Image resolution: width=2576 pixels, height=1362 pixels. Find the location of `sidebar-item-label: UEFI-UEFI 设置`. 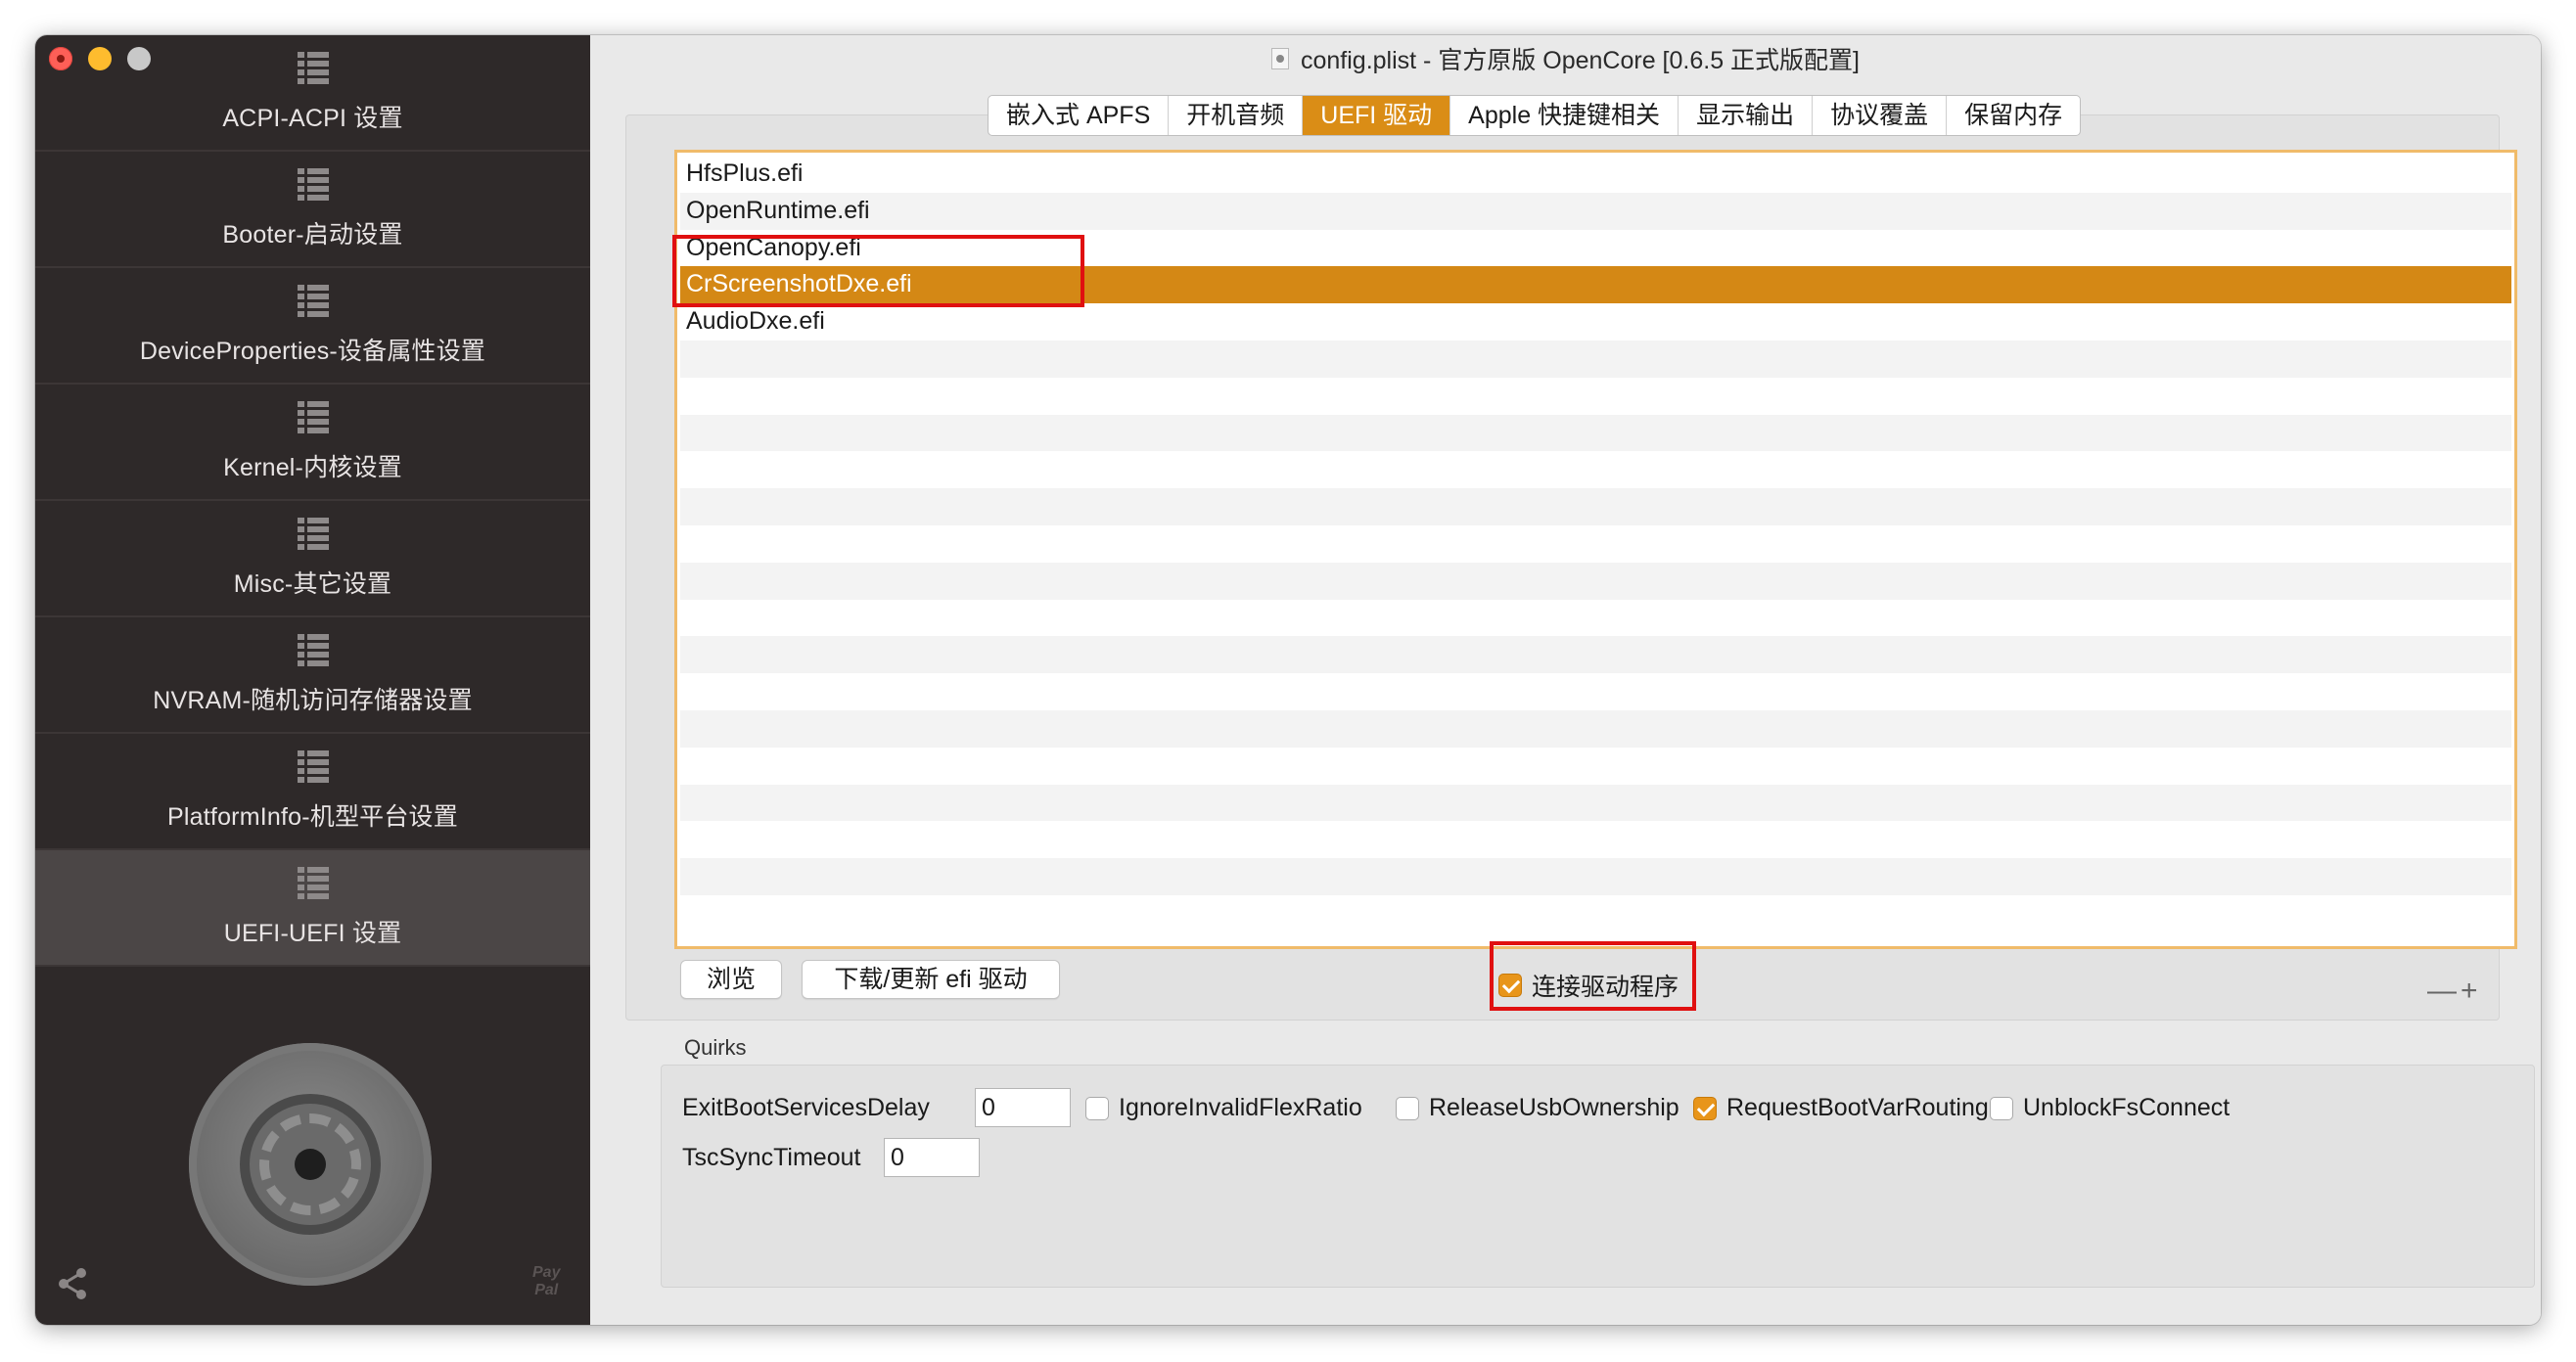

sidebar-item-label: UEFI-UEFI 设置 is located at coordinates (313, 933).